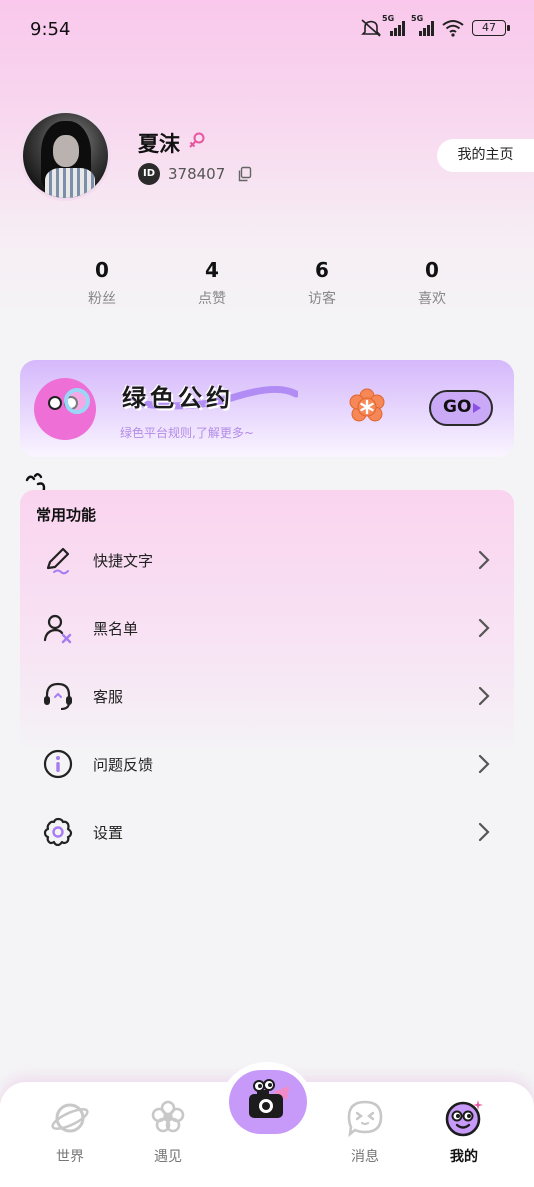 The image size is (534, 1187). What do you see at coordinates (267, 30) in the screenshot?
I see `status-bar: 9:54 5G 5G 47` at bounding box center [267, 30].